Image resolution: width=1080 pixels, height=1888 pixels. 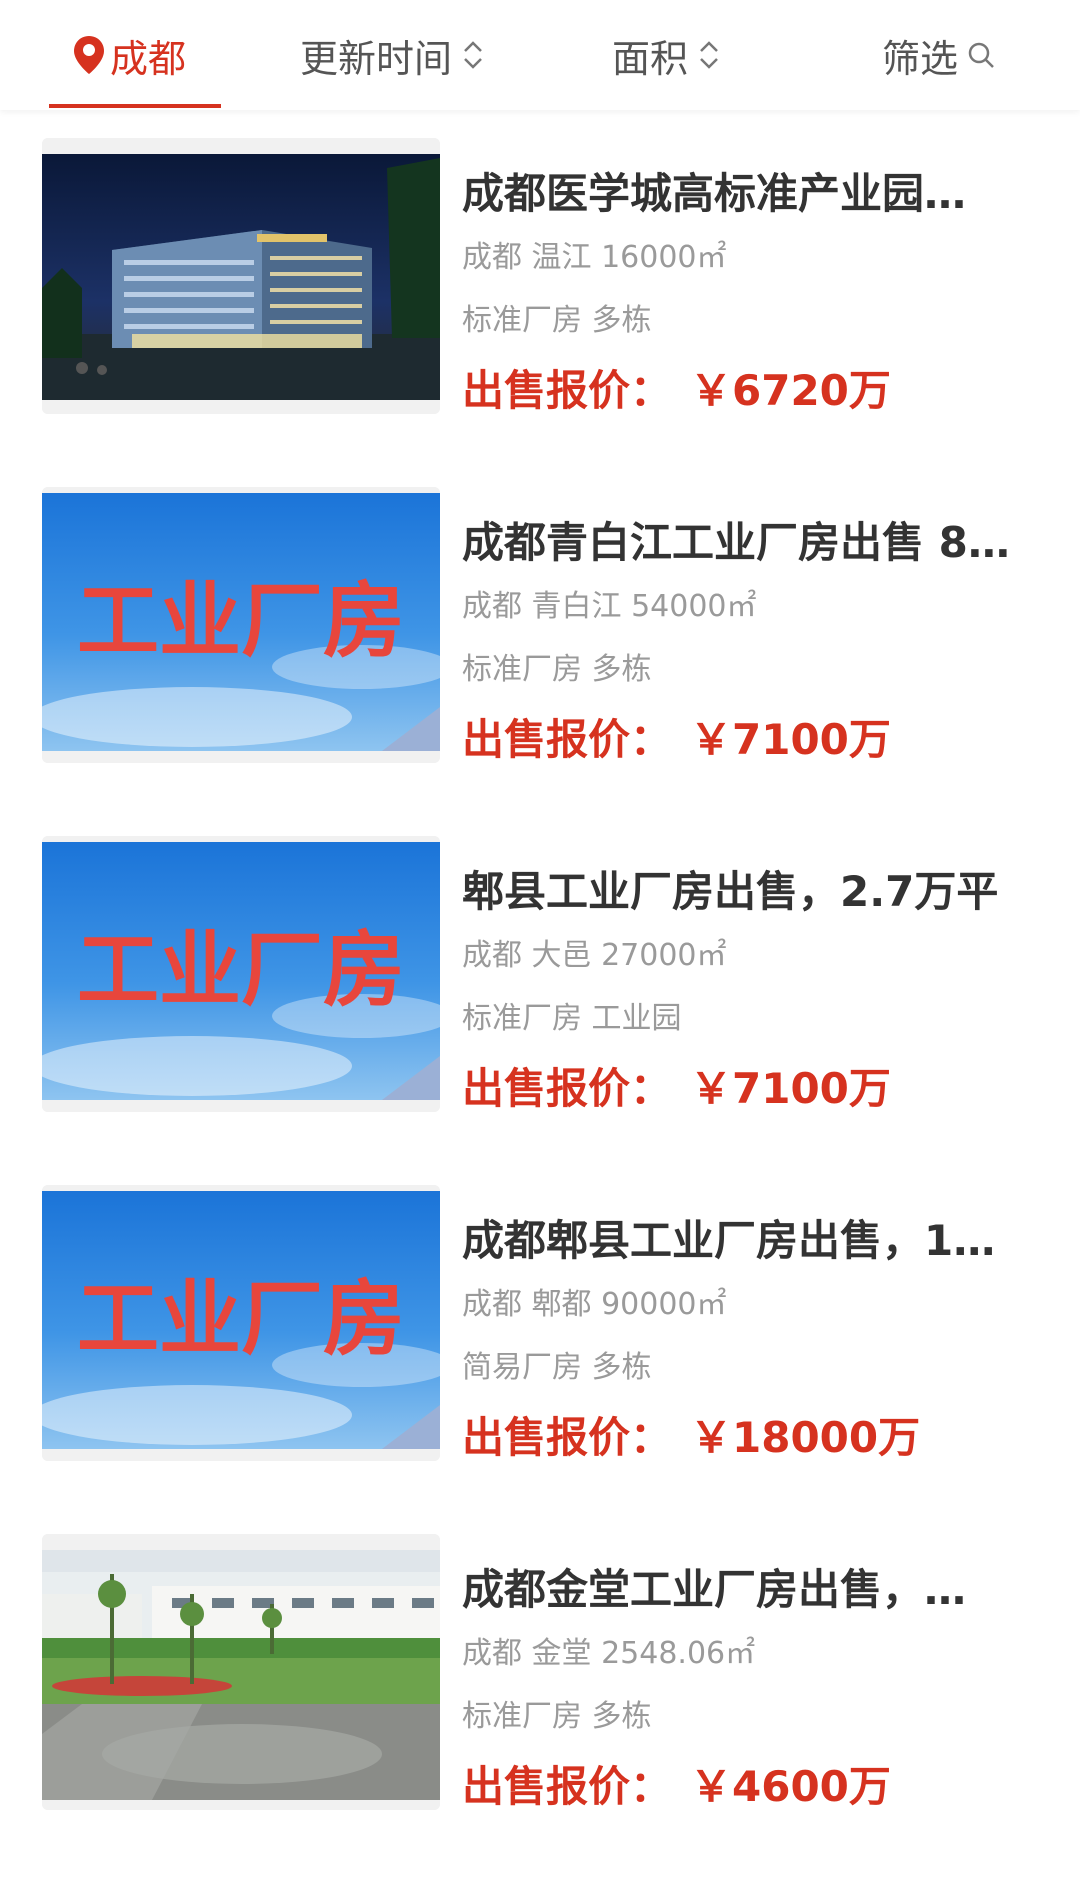 I want to click on filter-button: 筛选, so click(x=939, y=55).